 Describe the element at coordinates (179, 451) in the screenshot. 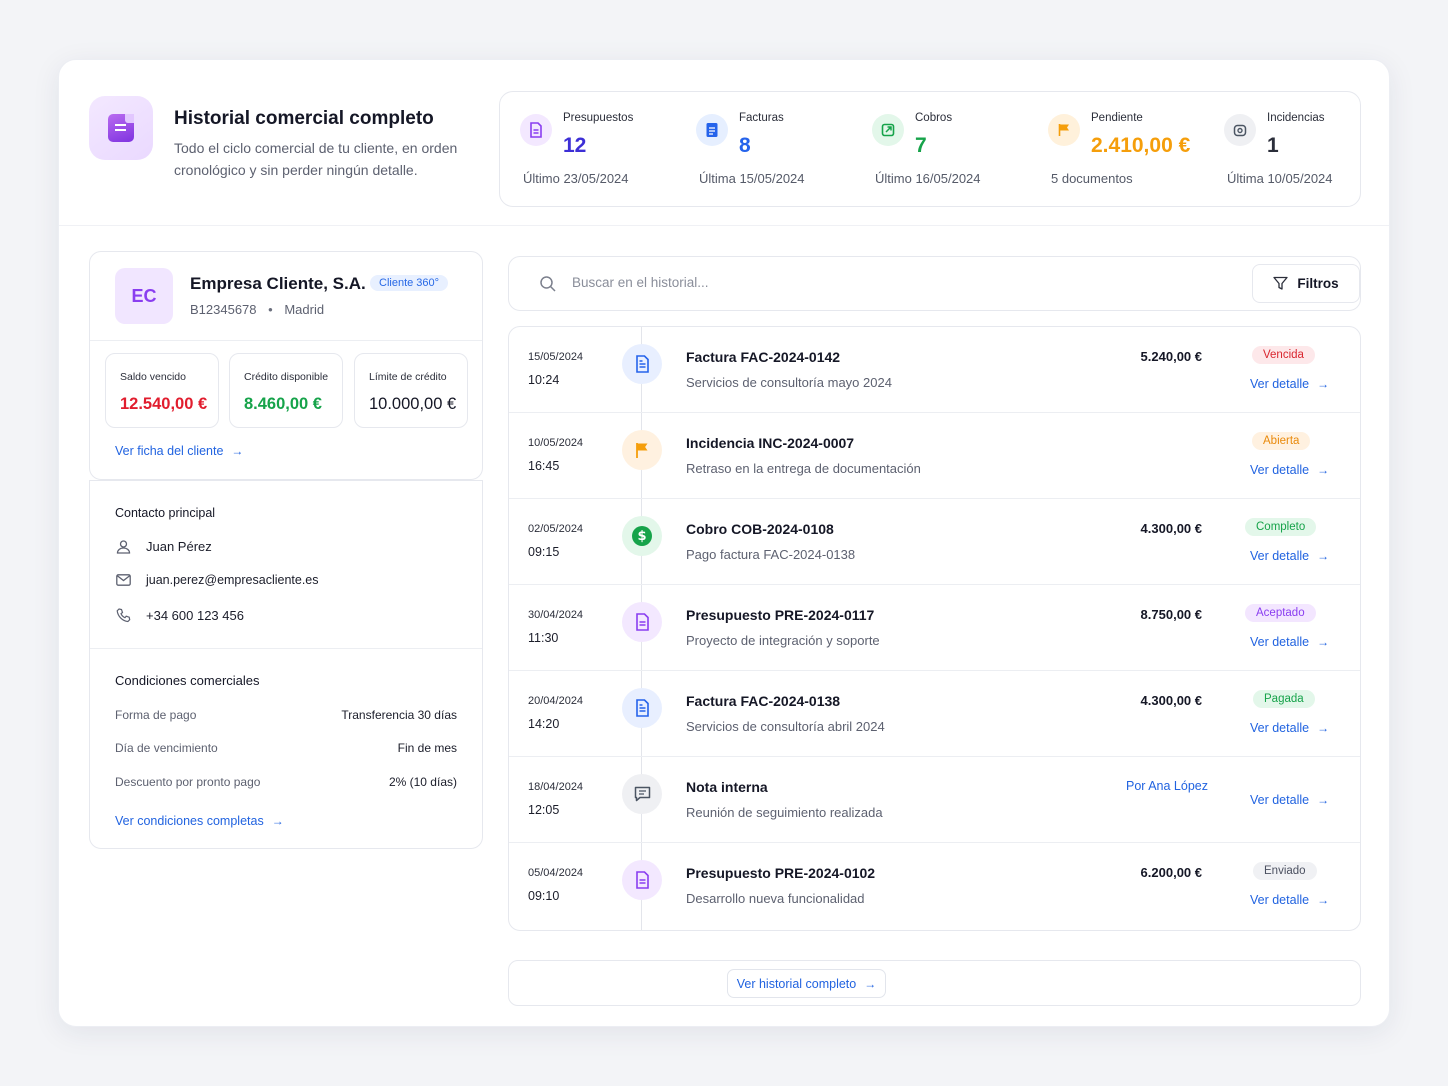

I see `client-profile-link: Ver ficha del cliente →` at that location.